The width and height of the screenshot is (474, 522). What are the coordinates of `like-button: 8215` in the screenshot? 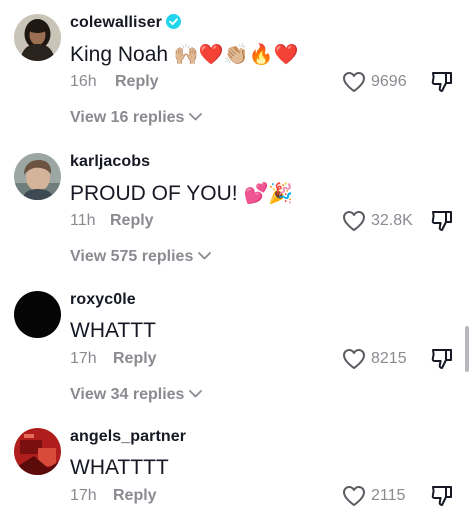 It's located at (374, 359).